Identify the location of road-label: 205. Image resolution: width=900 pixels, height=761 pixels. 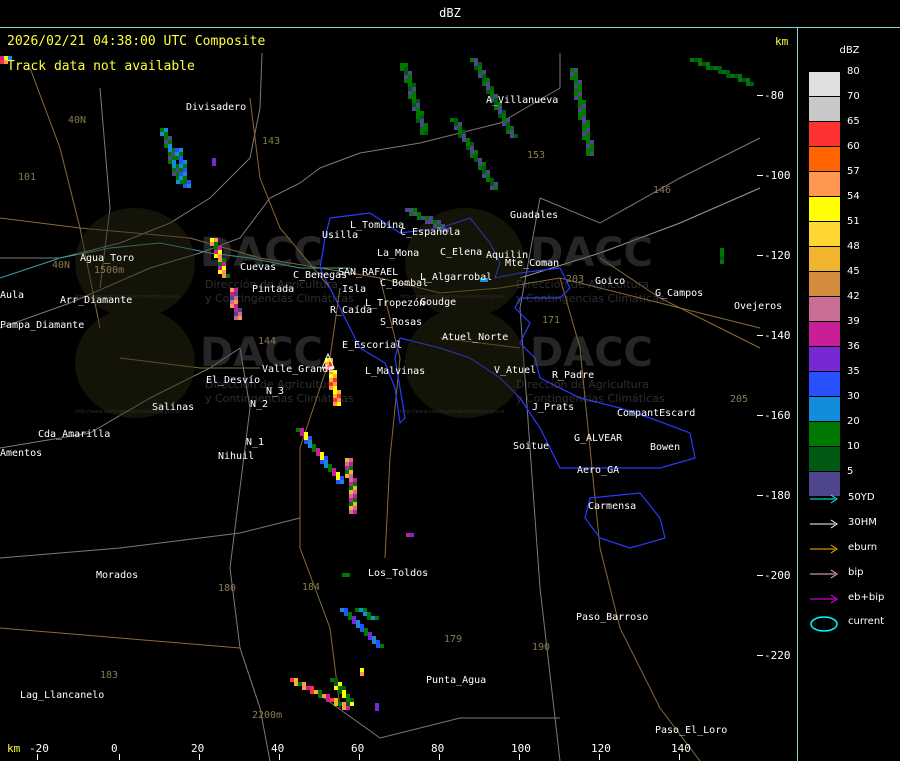
(739, 399).